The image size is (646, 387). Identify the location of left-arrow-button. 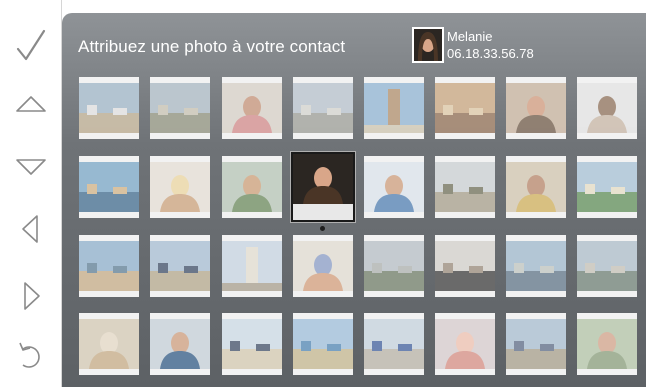
(31, 229).